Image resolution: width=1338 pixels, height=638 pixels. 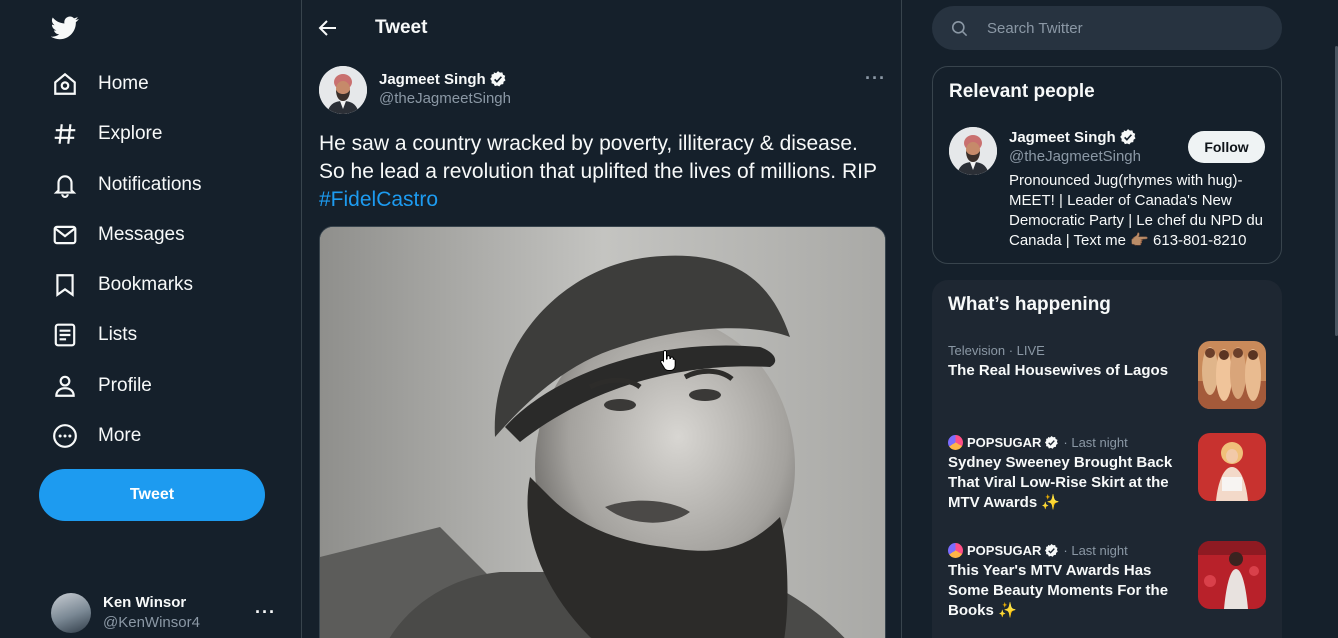 What do you see at coordinates (65, 235) in the screenshot?
I see `envelope-icon` at bounding box center [65, 235].